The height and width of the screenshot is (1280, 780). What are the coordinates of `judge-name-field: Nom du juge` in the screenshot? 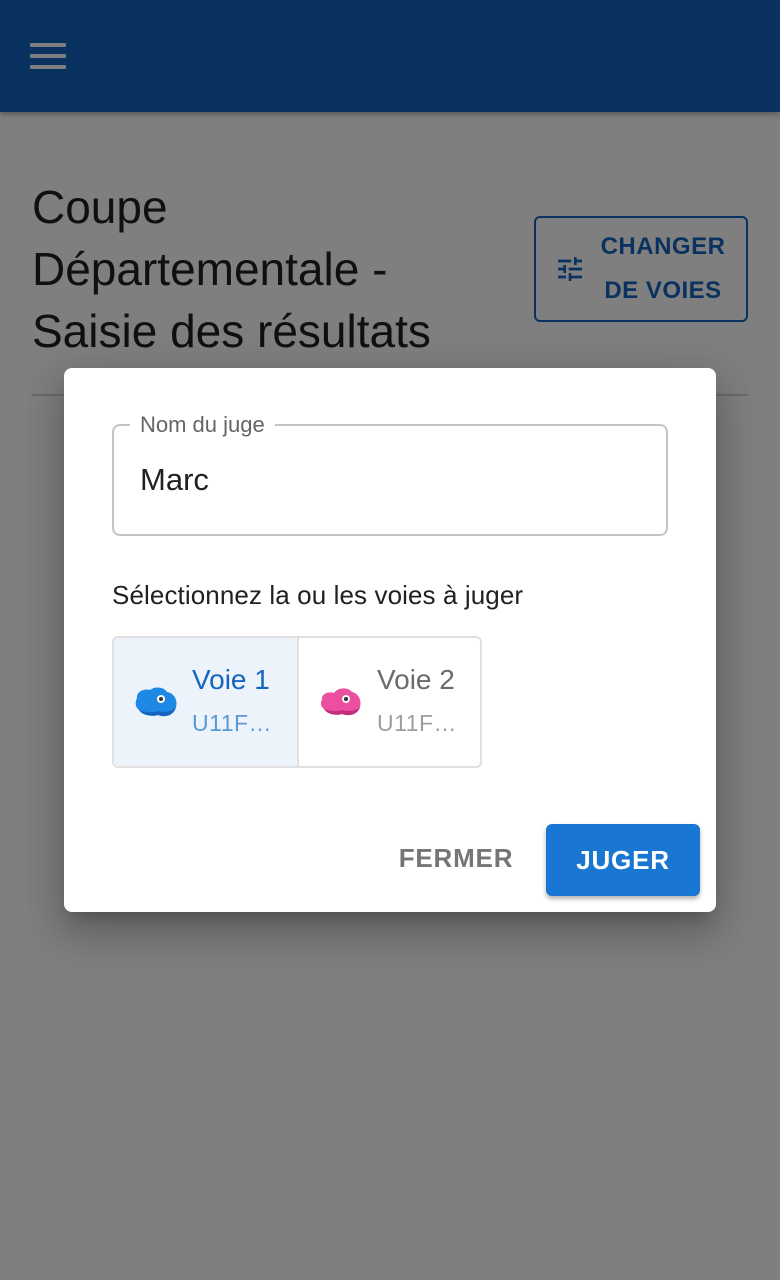 It's located at (390, 473).